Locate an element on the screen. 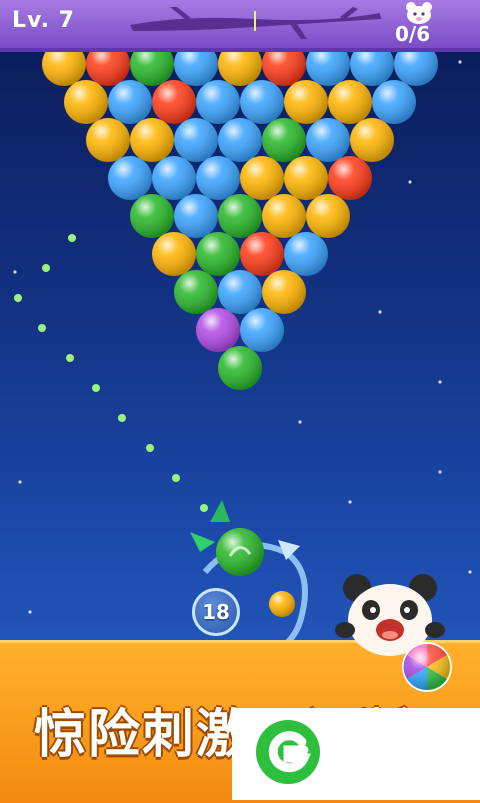 Image resolution: width=480 pixels, height=803 pixels. tree-branch-icon is located at coordinates (255, 23).